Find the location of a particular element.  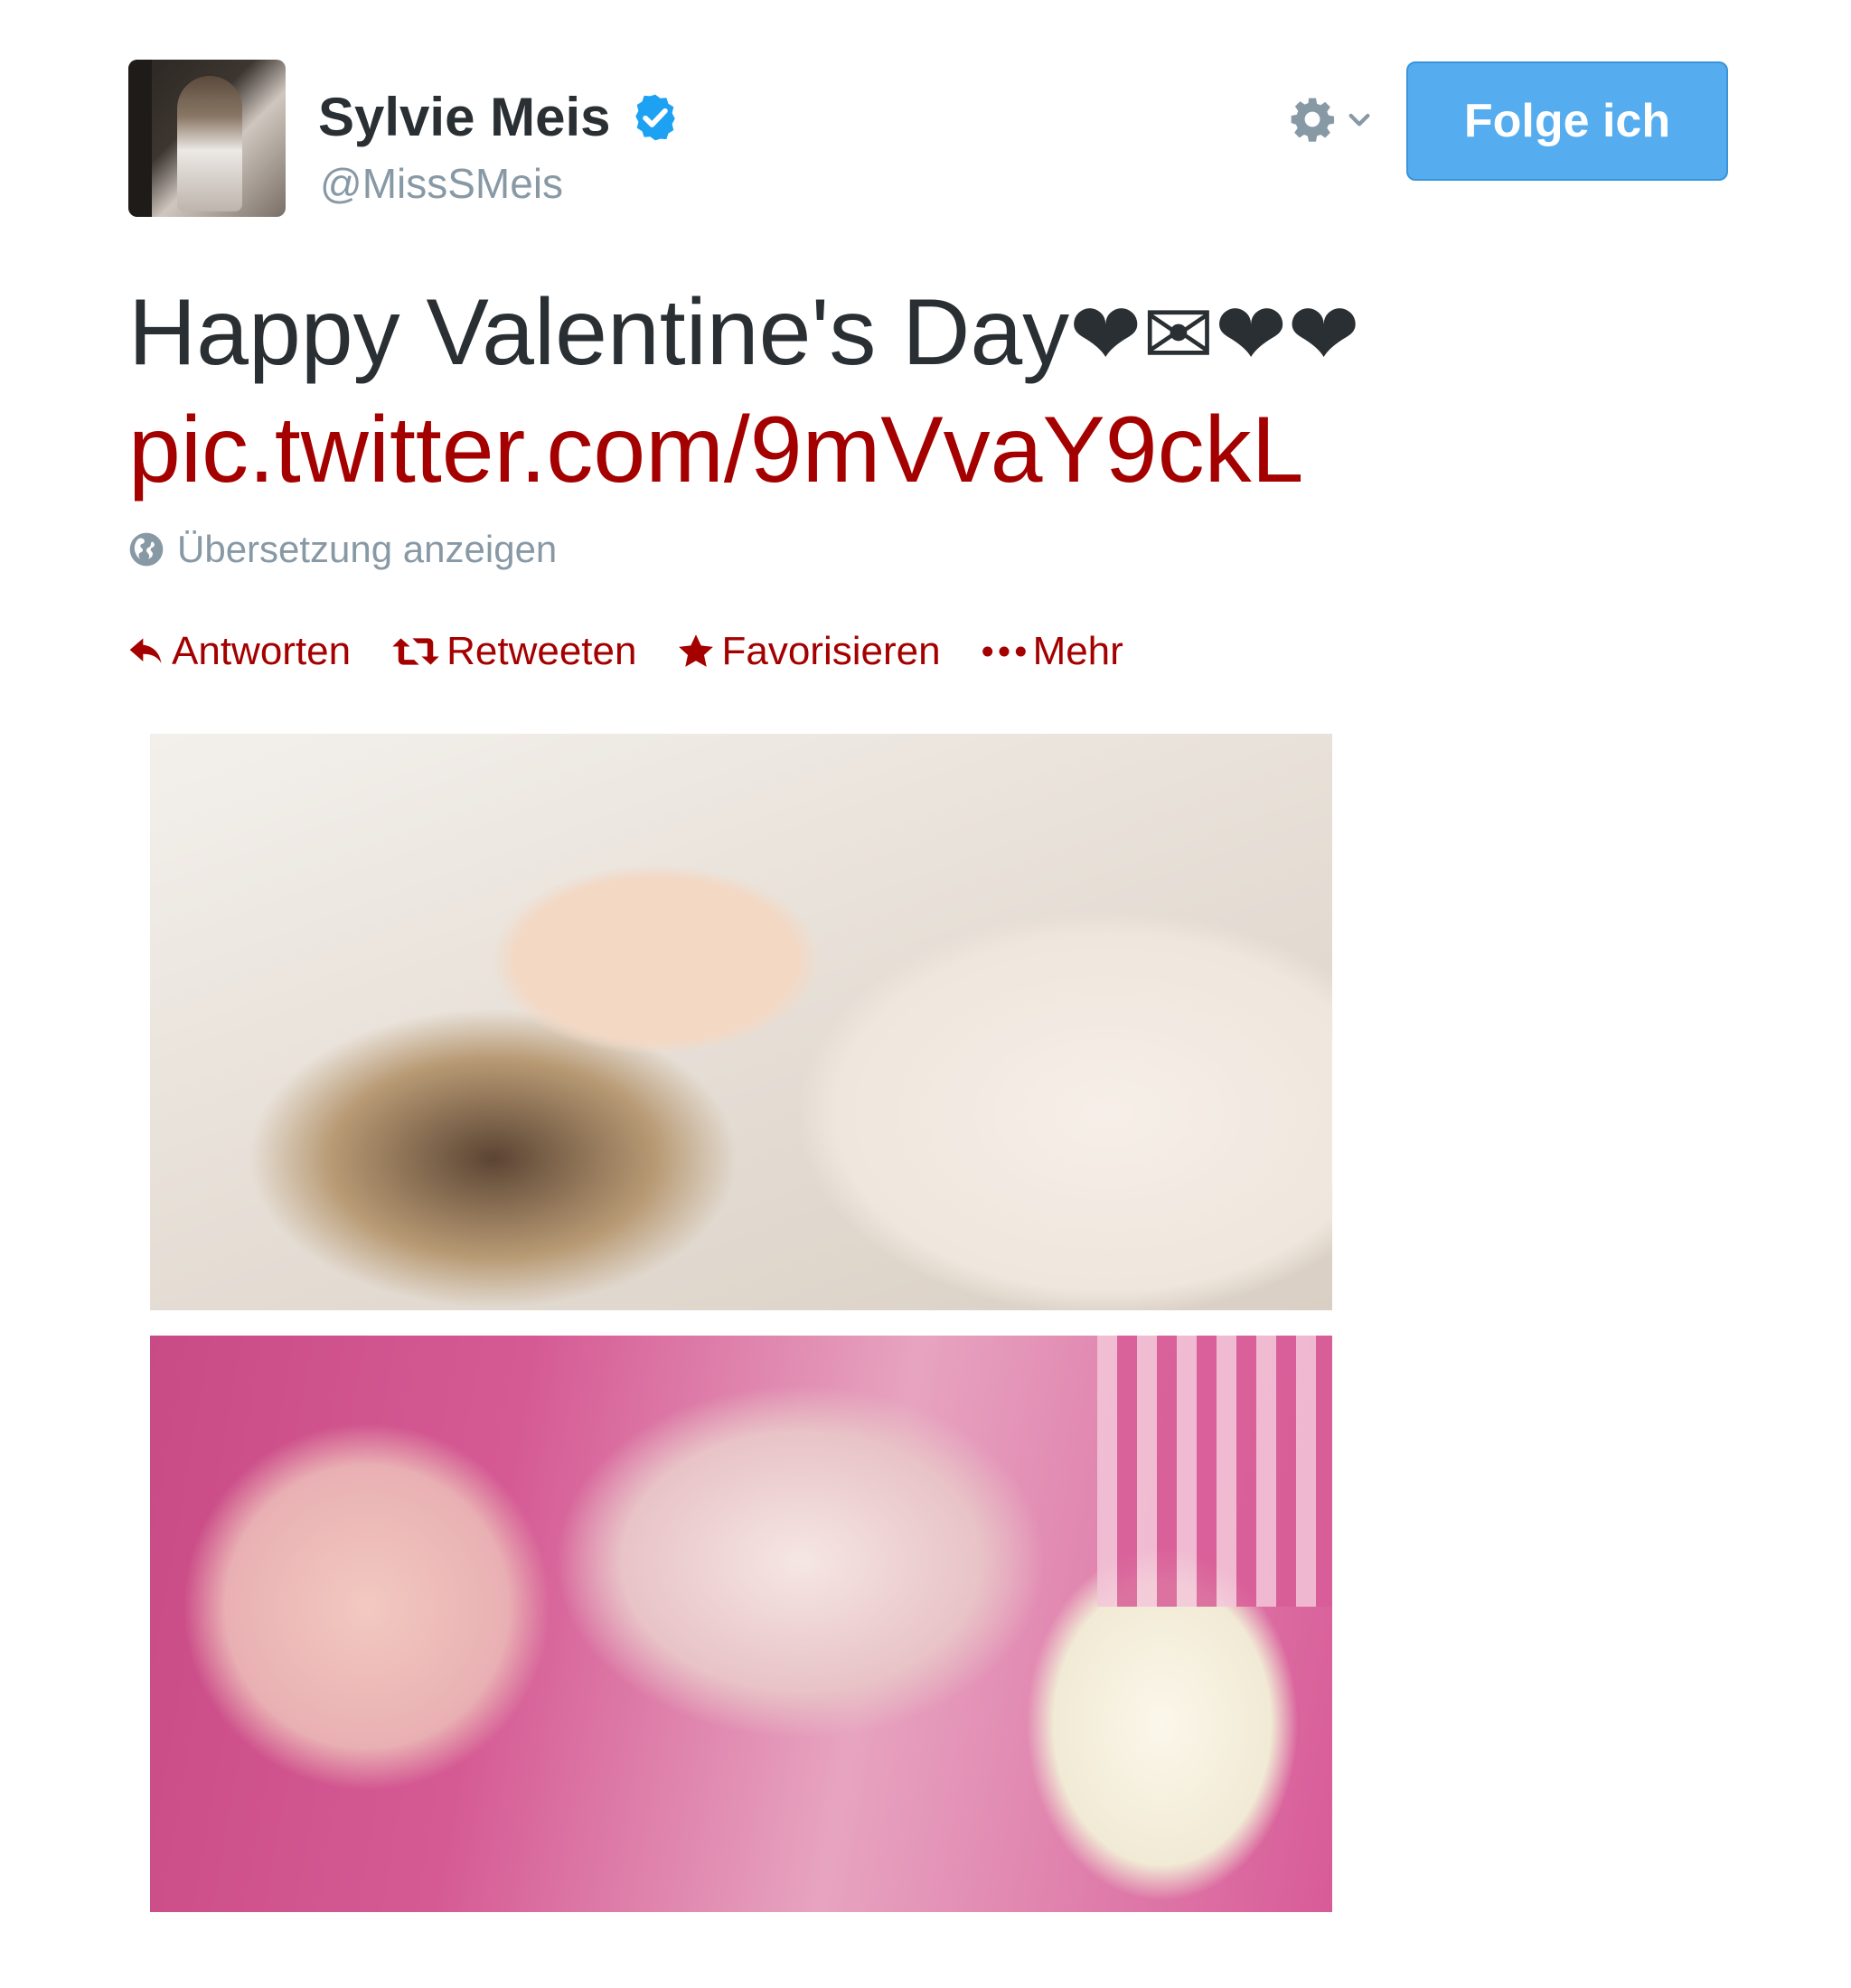

retweet-label: Retweeten is located at coordinates (541, 651).